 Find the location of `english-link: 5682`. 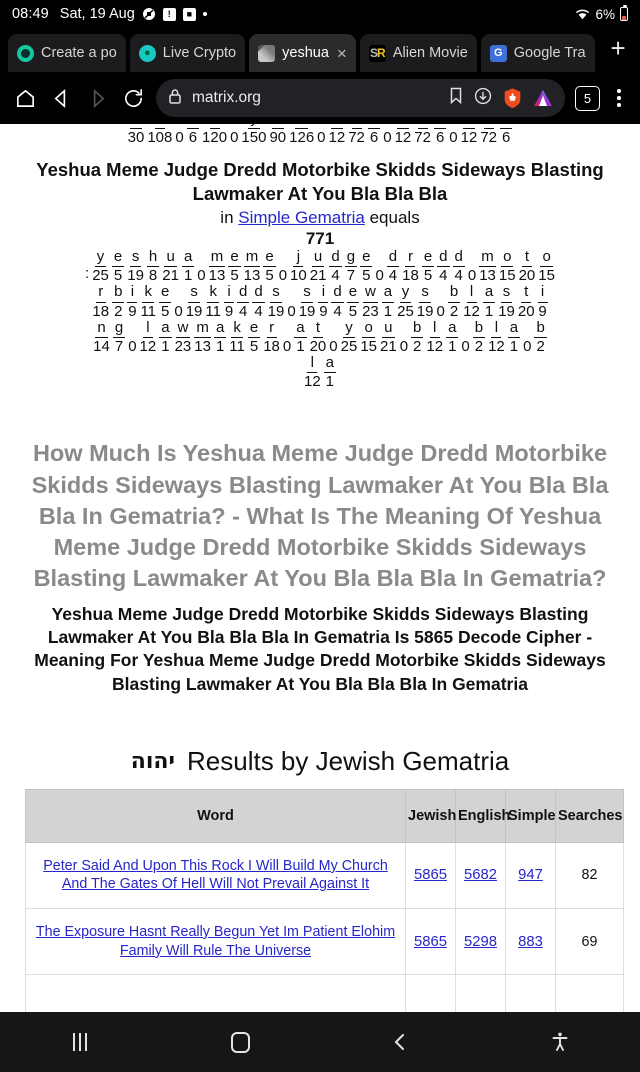

english-link: 5682 is located at coordinates (480, 875).